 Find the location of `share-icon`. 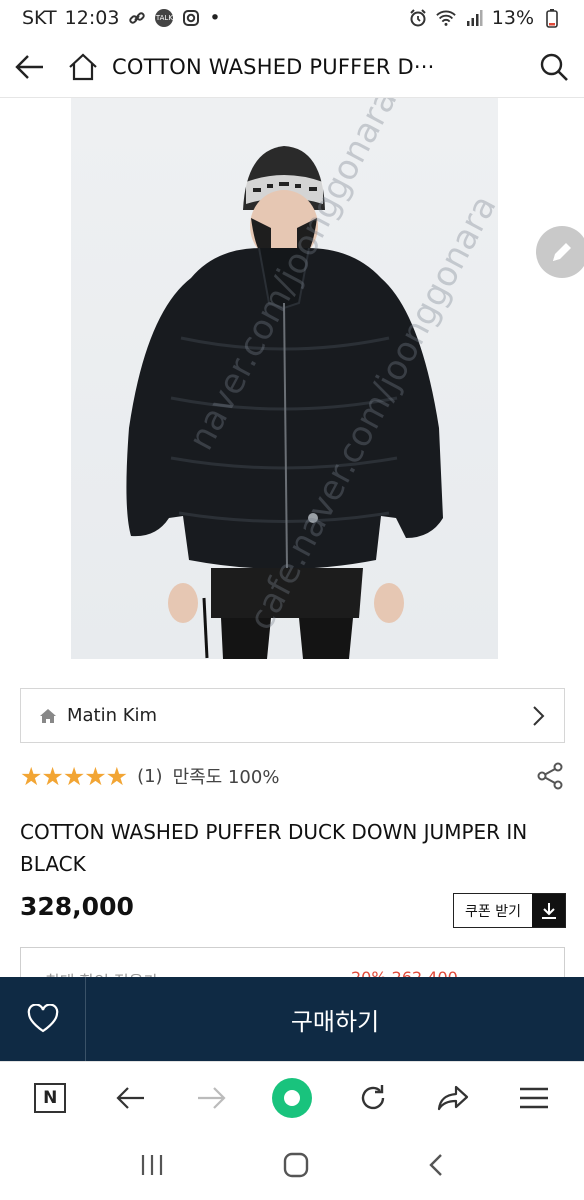

share-icon is located at coordinates (550, 776).